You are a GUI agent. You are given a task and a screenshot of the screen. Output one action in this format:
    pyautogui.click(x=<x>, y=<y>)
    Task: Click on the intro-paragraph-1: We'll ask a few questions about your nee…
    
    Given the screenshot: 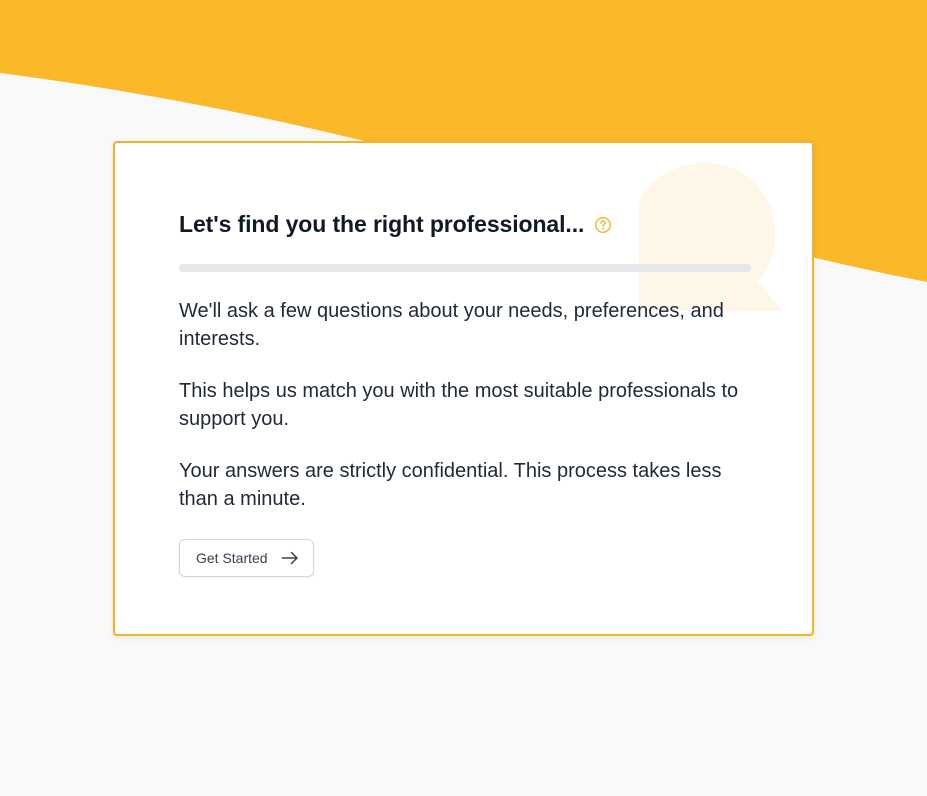 What is the action you would take?
    pyautogui.click(x=451, y=325)
    